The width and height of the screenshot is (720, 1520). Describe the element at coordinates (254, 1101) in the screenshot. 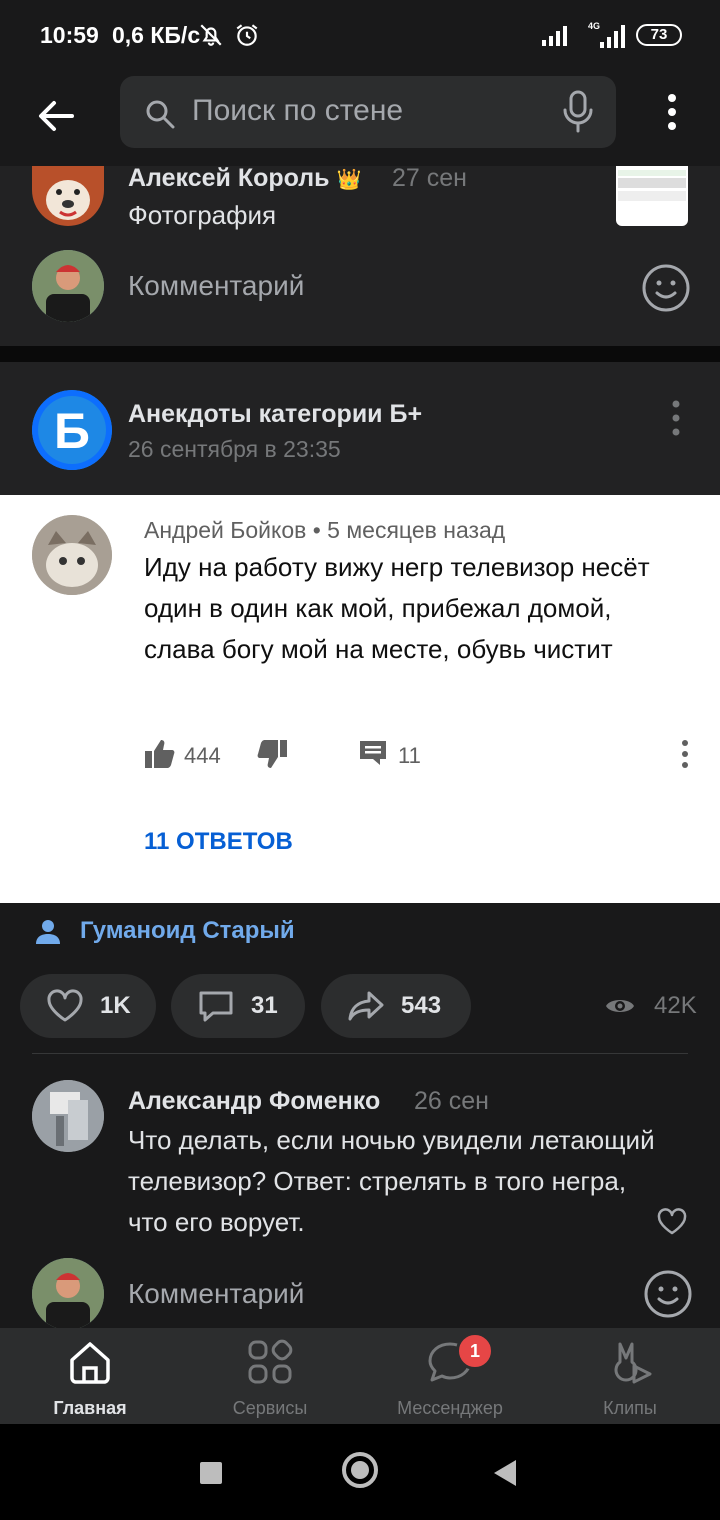

I see `comment-author: Александр Фоменко` at that location.